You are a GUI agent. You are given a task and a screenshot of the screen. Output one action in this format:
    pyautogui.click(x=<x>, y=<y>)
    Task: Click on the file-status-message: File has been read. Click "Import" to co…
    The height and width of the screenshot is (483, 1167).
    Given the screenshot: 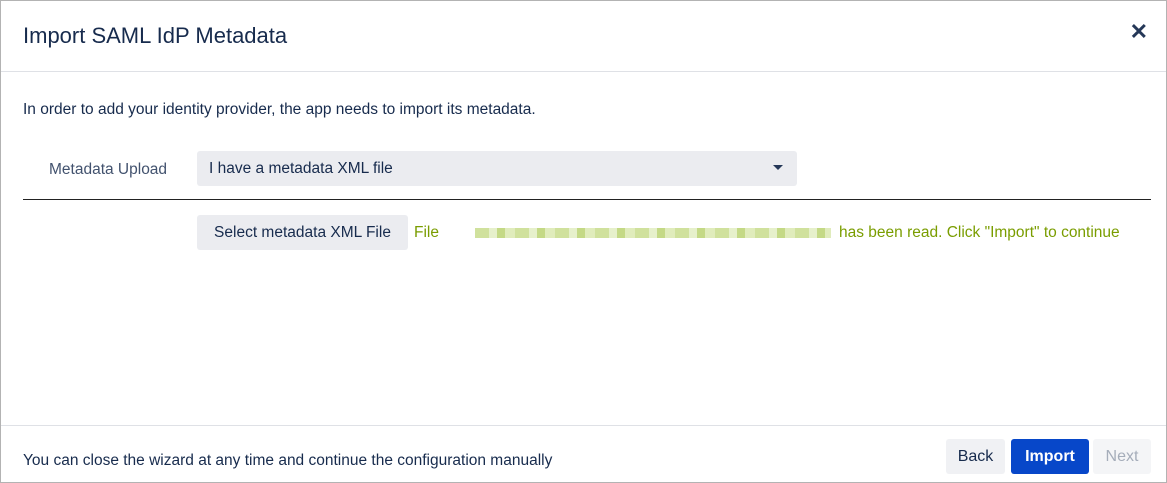 What is the action you would take?
    pyautogui.click(x=767, y=233)
    